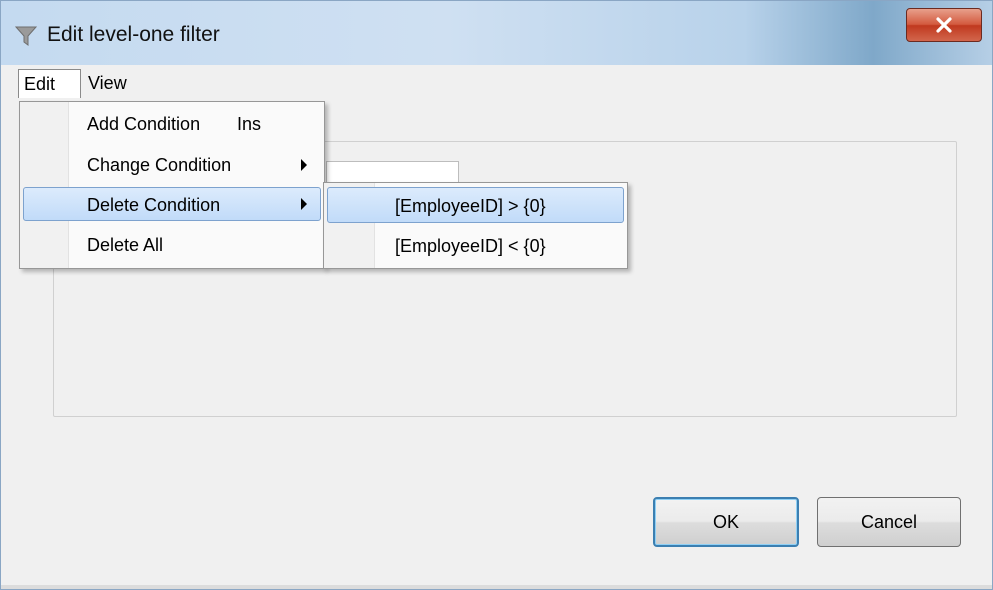  I want to click on ok-button: OK, so click(726, 522).